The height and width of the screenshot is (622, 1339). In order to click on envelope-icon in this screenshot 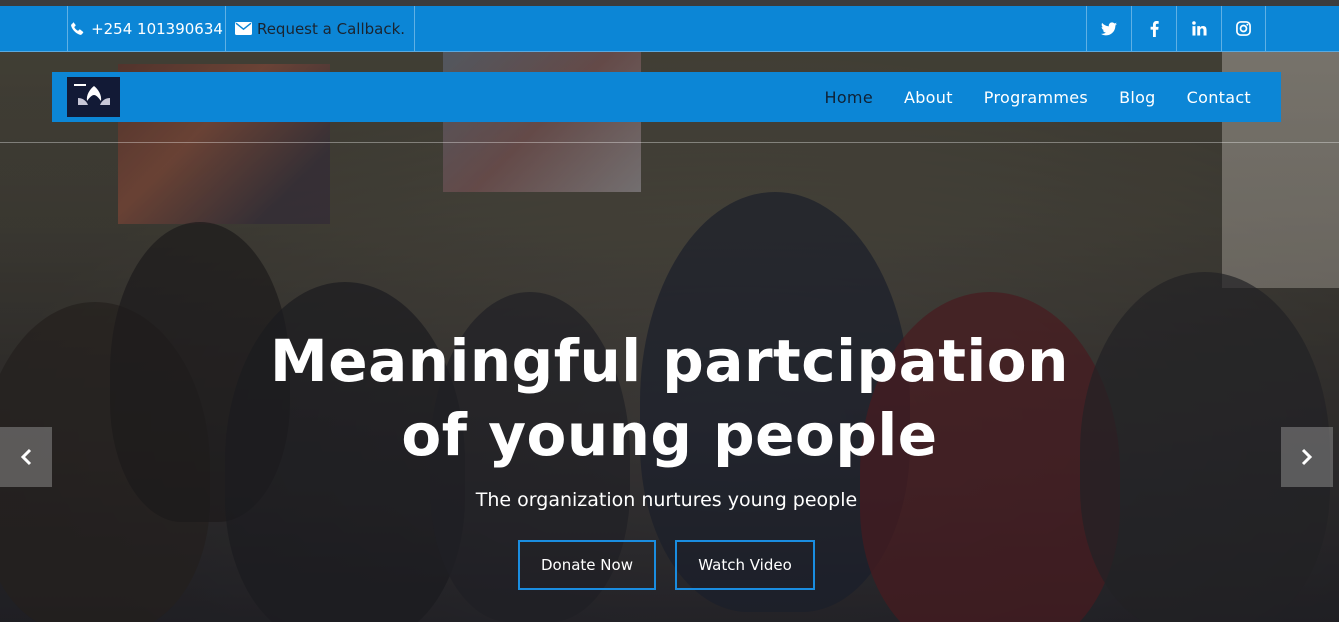, I will do `click(243, 28)`.